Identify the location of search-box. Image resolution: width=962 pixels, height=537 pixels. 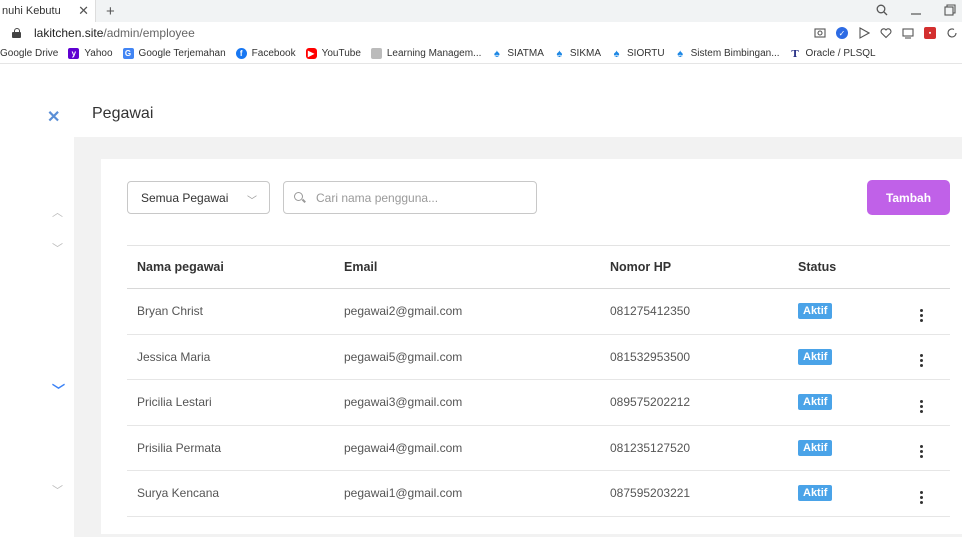
(410, 197).